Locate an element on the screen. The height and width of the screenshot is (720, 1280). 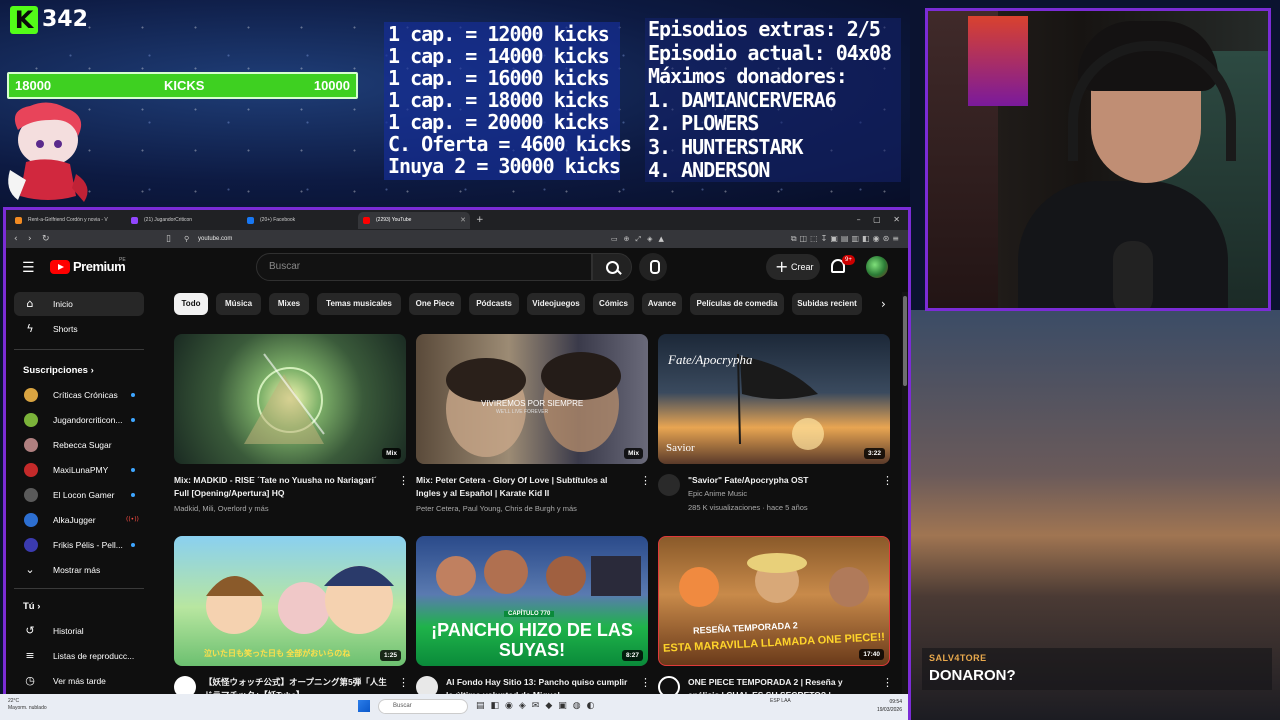
sidebar-show-more: ⌄ Mostrar más is located at coordinates (79, 570).